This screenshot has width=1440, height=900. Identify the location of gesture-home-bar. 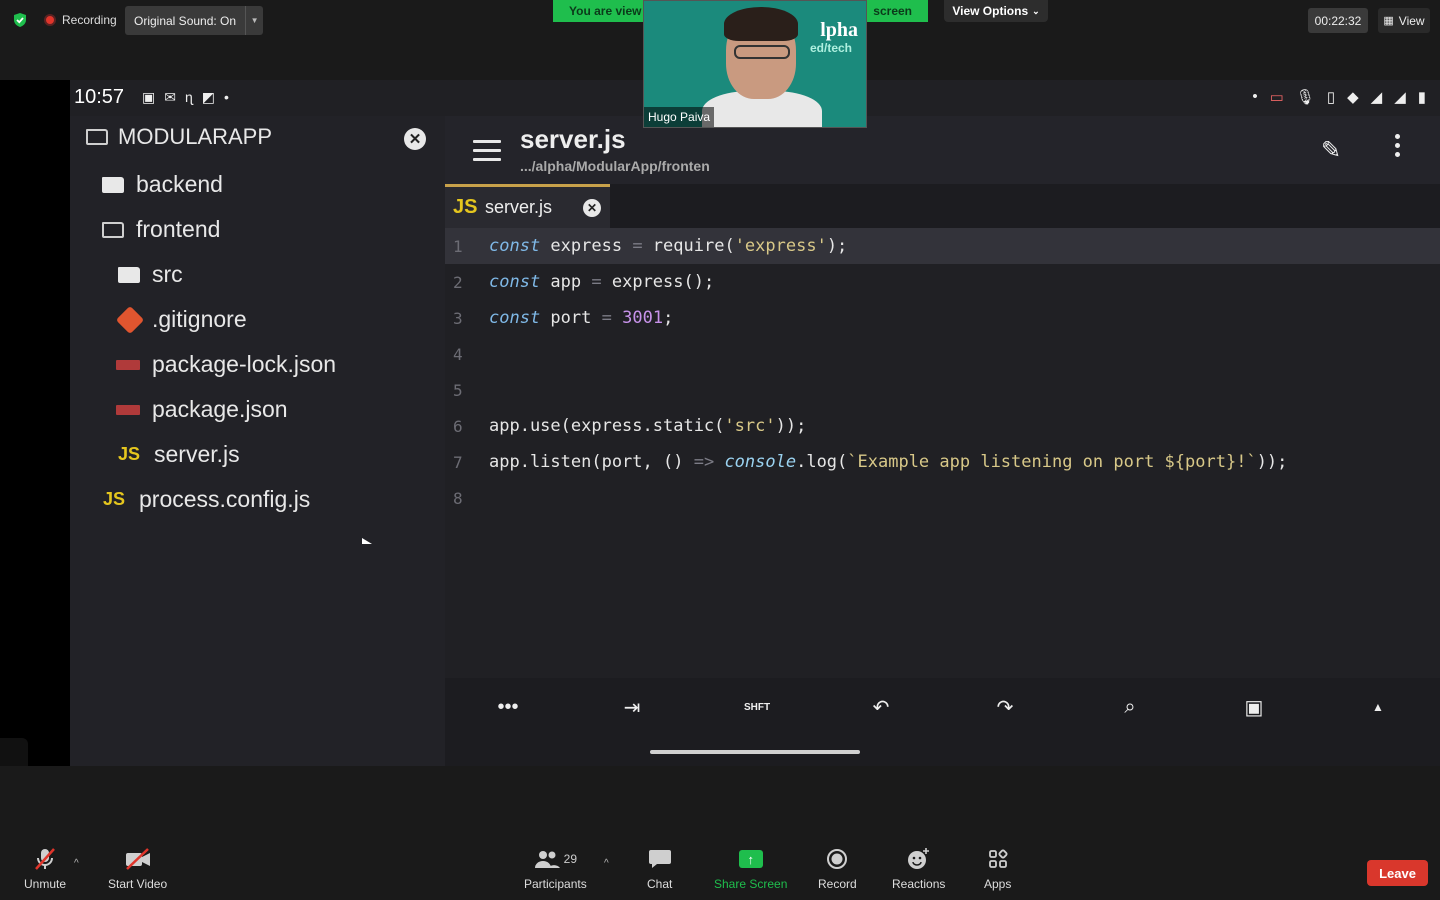
(755, 752).